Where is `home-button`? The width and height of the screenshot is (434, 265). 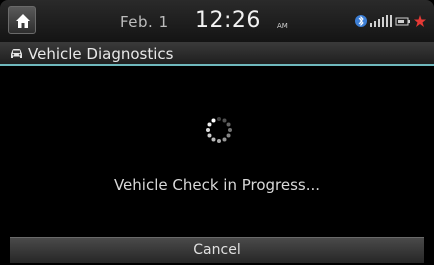
home-button is located at coordinates (22, 20).